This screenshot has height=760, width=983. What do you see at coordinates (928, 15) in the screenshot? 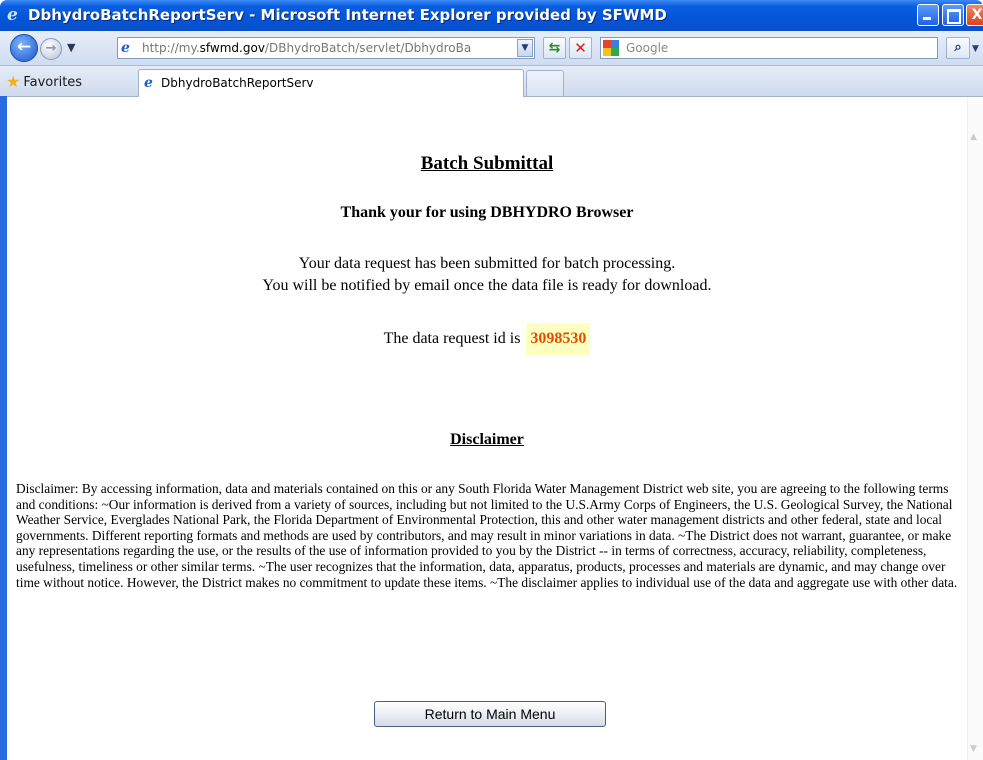
I see `minimize-button` at bounding box center [928, 15].